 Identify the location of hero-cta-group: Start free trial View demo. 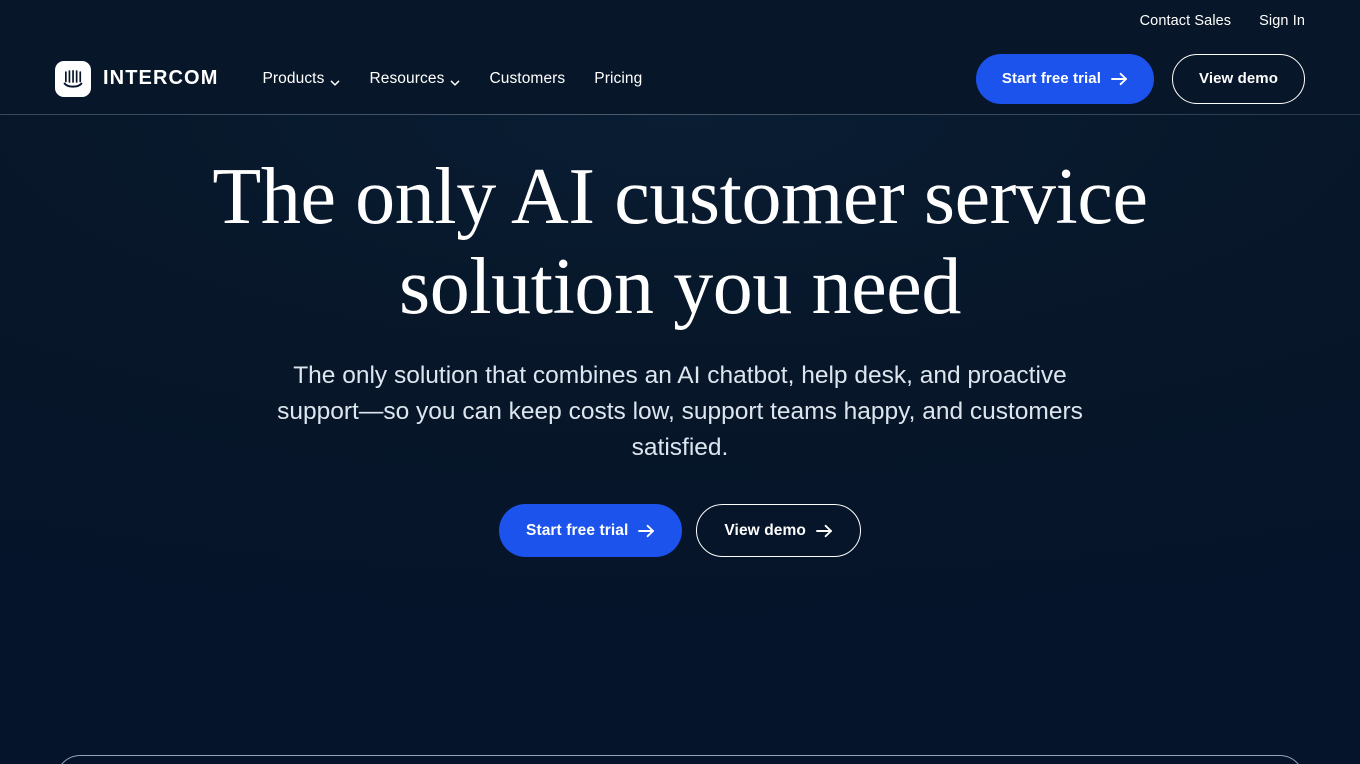
(680, 531).